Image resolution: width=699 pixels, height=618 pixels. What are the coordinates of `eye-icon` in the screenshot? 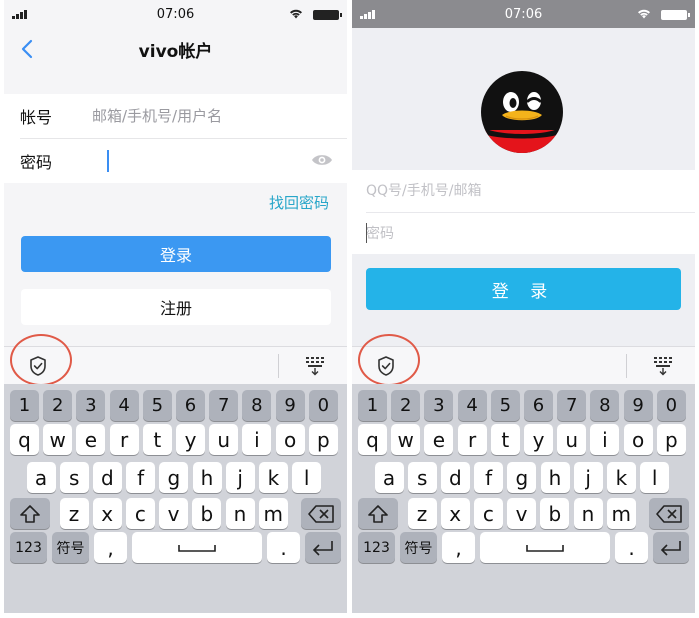 It's located at (322, 160).